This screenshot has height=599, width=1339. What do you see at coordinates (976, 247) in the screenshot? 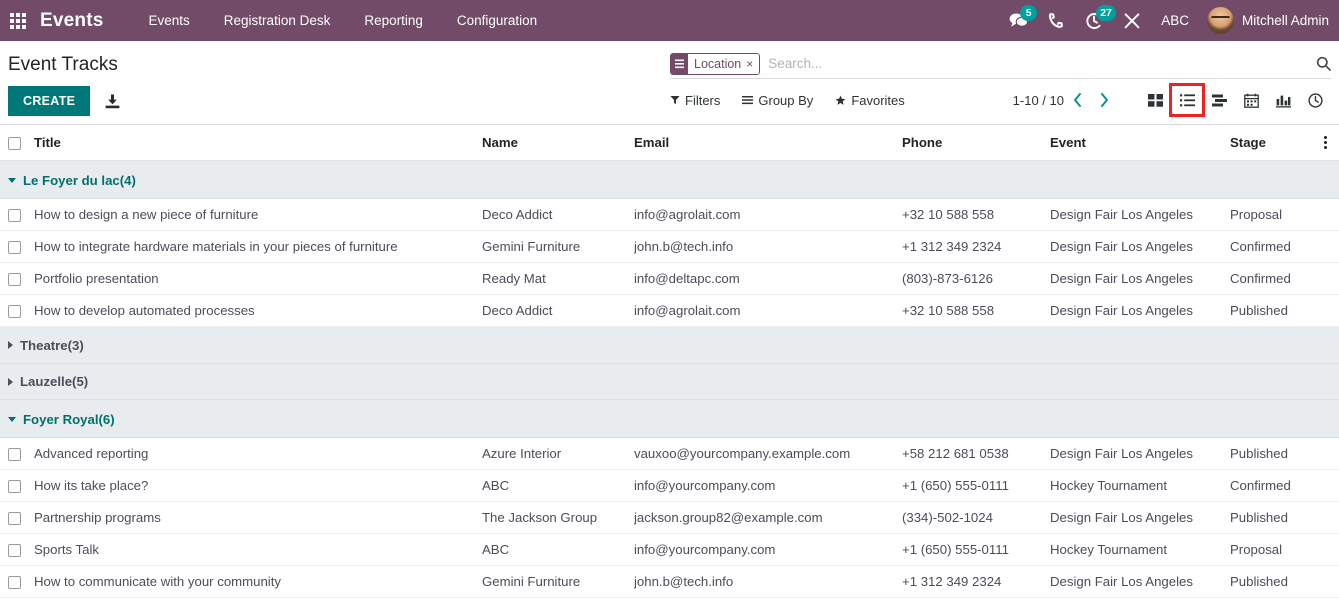
I see `cell-phone: +1 312 349 2324` at bounding box center [976, 247].